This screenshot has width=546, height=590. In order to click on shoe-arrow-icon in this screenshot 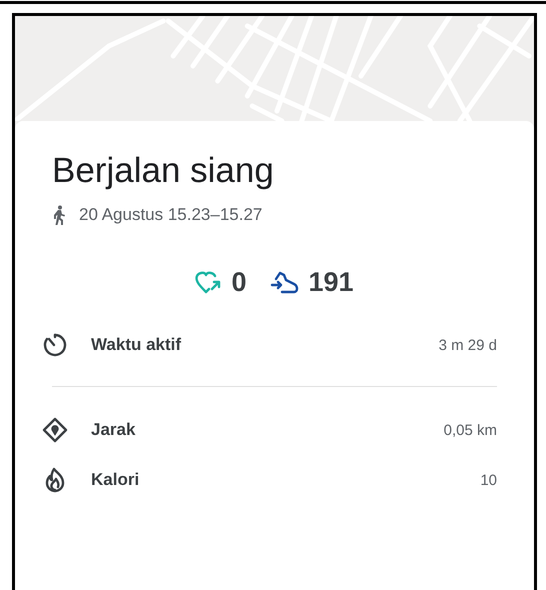, I will do `click(285, 282)`.